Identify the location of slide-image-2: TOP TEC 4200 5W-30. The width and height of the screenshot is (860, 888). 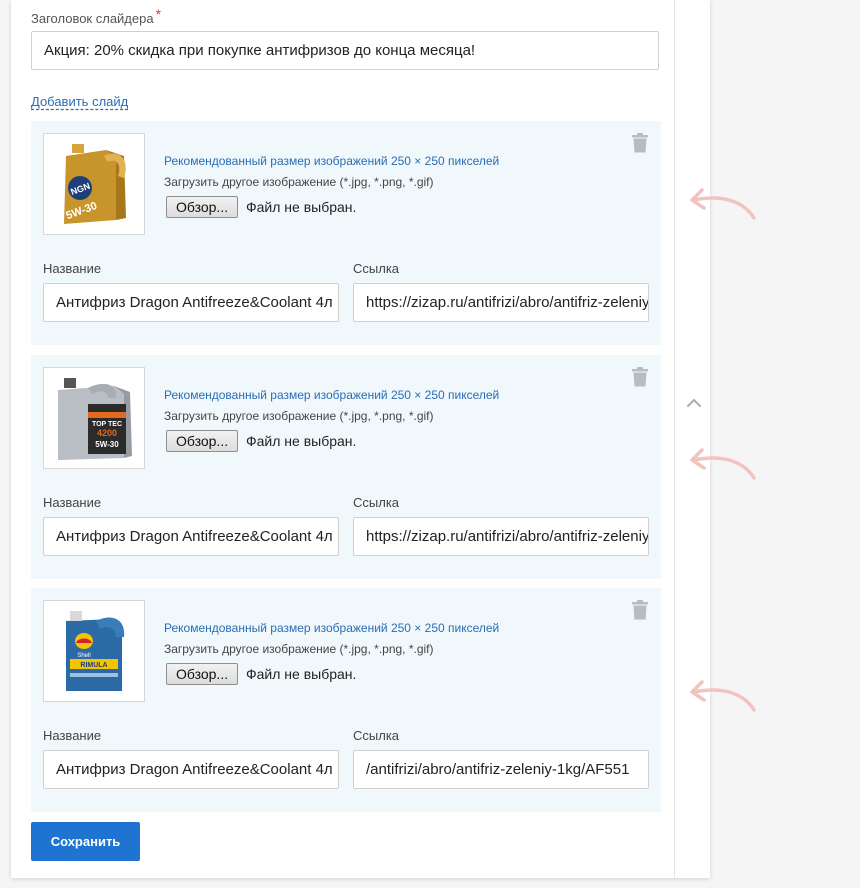
(94, 418).